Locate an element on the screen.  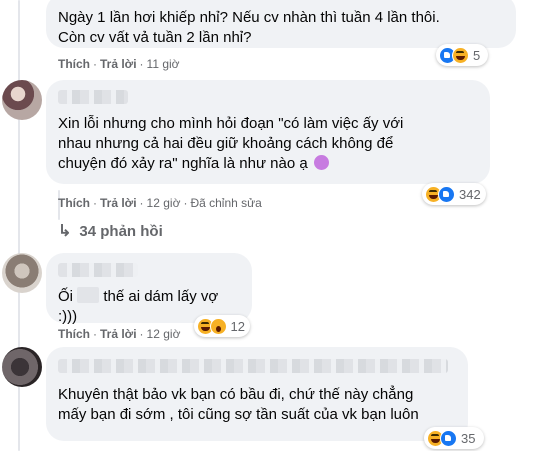
reaction-count: 35 is located at coordinates (468, 438).